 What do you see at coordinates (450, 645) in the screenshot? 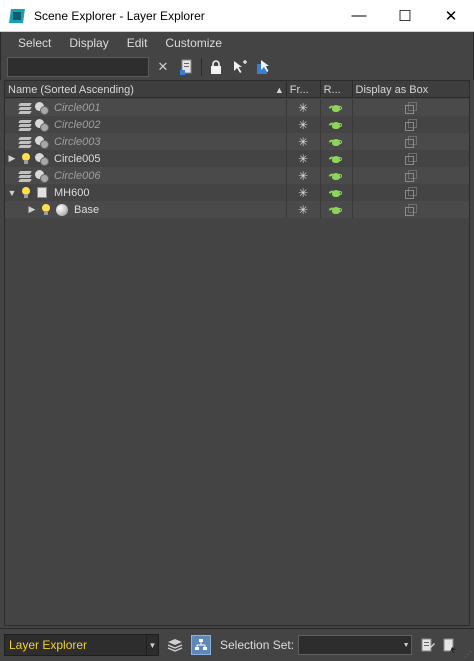
I see `create-selection-set-icon` at bounding box center [450, 645].